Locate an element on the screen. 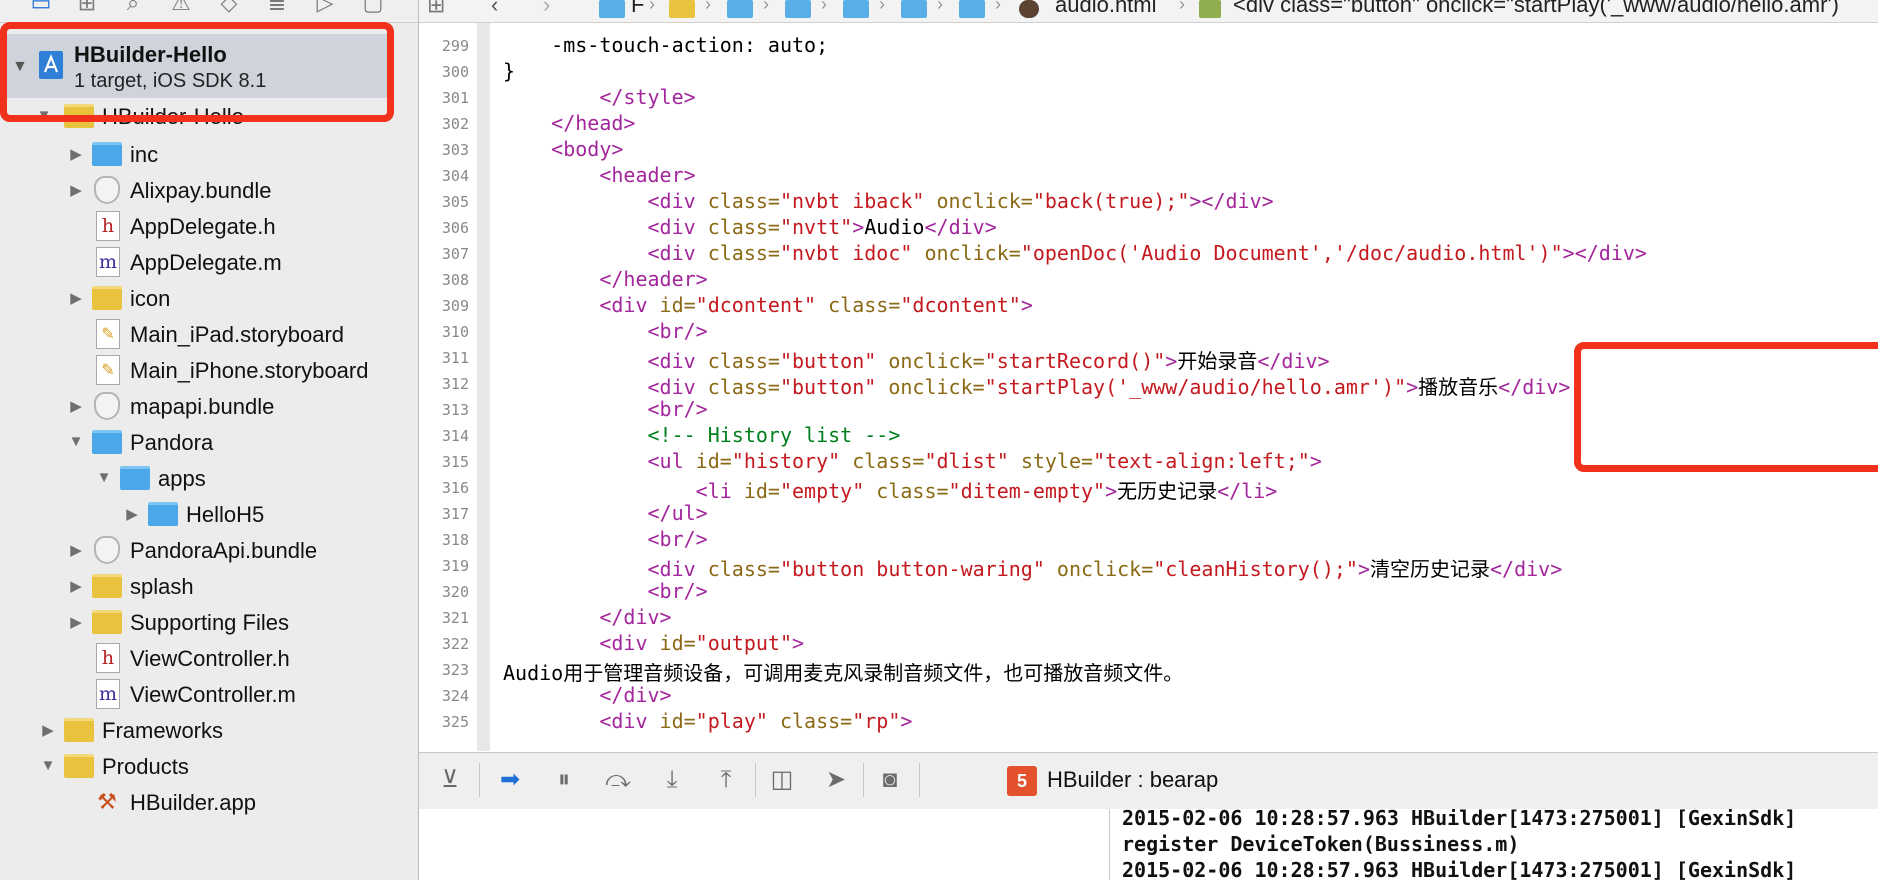 Image resolution: width=1878 pixels, height=880 pixels. code-folding-ribbon is located at coordinates (483, 387).